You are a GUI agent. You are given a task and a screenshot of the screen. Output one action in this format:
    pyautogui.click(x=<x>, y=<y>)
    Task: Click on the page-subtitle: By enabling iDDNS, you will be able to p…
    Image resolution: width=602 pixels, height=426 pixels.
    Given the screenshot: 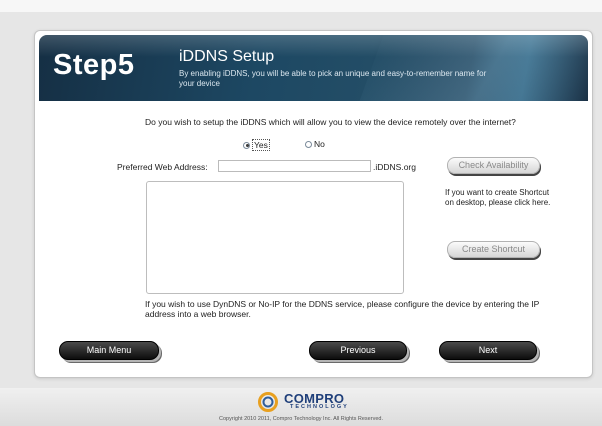 What is the action you would take?
    pyautogui.click(x=333, y=78)
    